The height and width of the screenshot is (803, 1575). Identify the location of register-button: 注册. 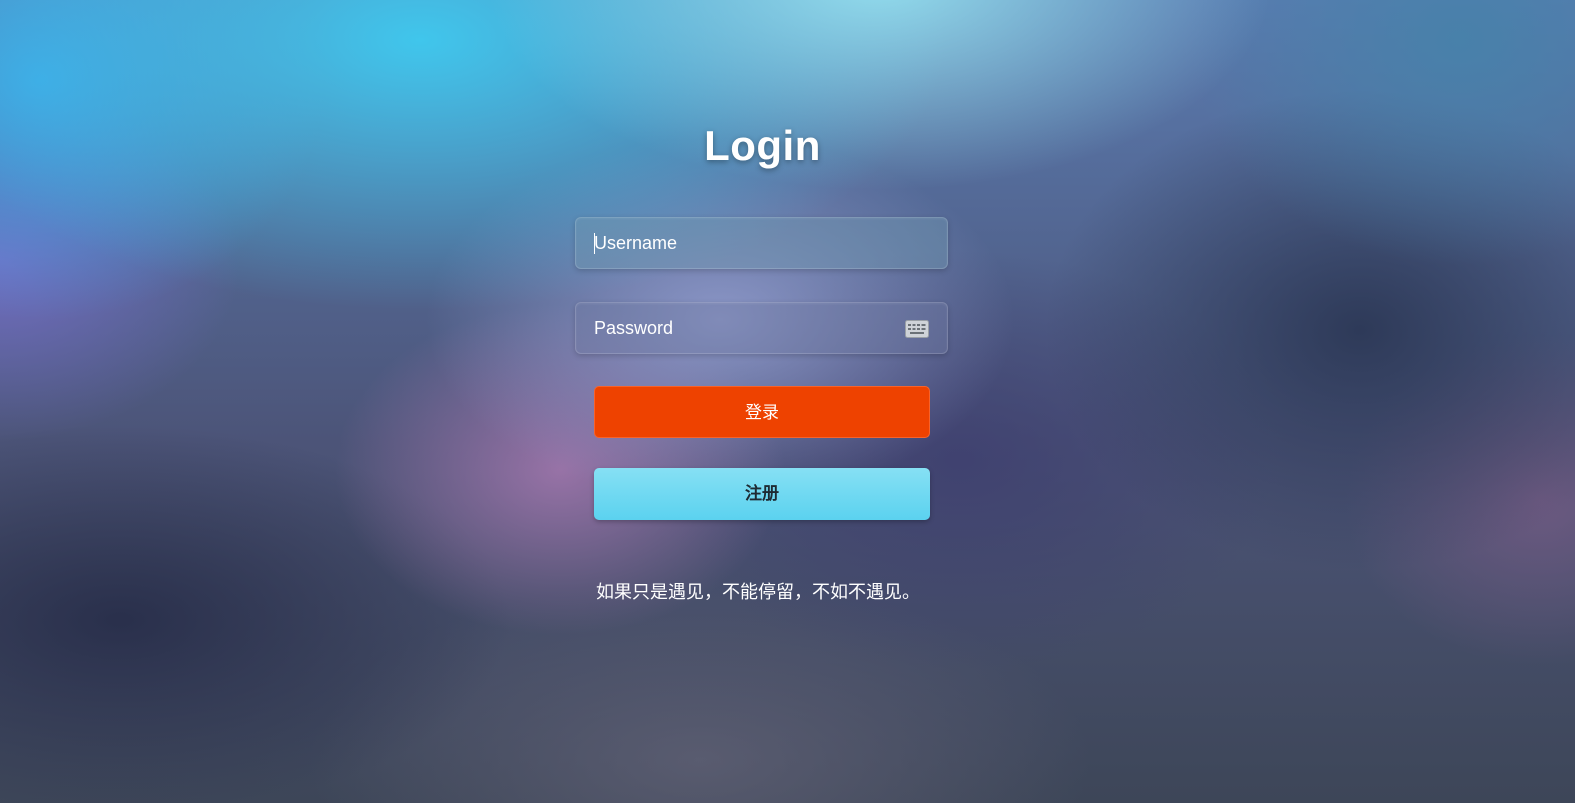
(762, 494).